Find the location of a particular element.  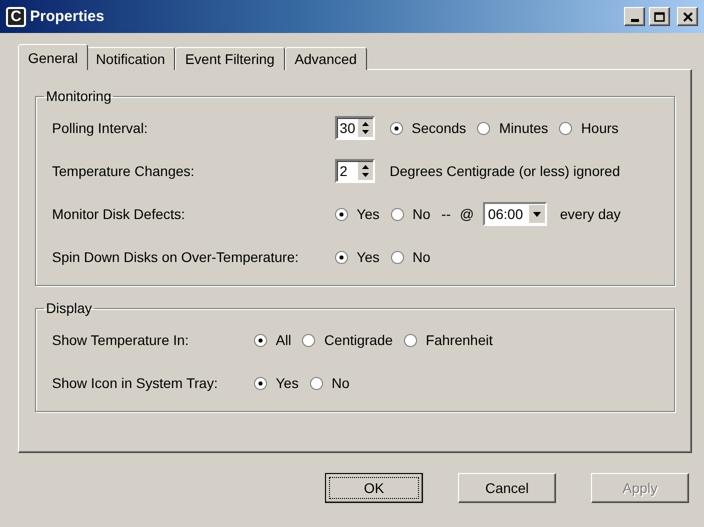

maximize-icon is located at coordinates (659, 17).